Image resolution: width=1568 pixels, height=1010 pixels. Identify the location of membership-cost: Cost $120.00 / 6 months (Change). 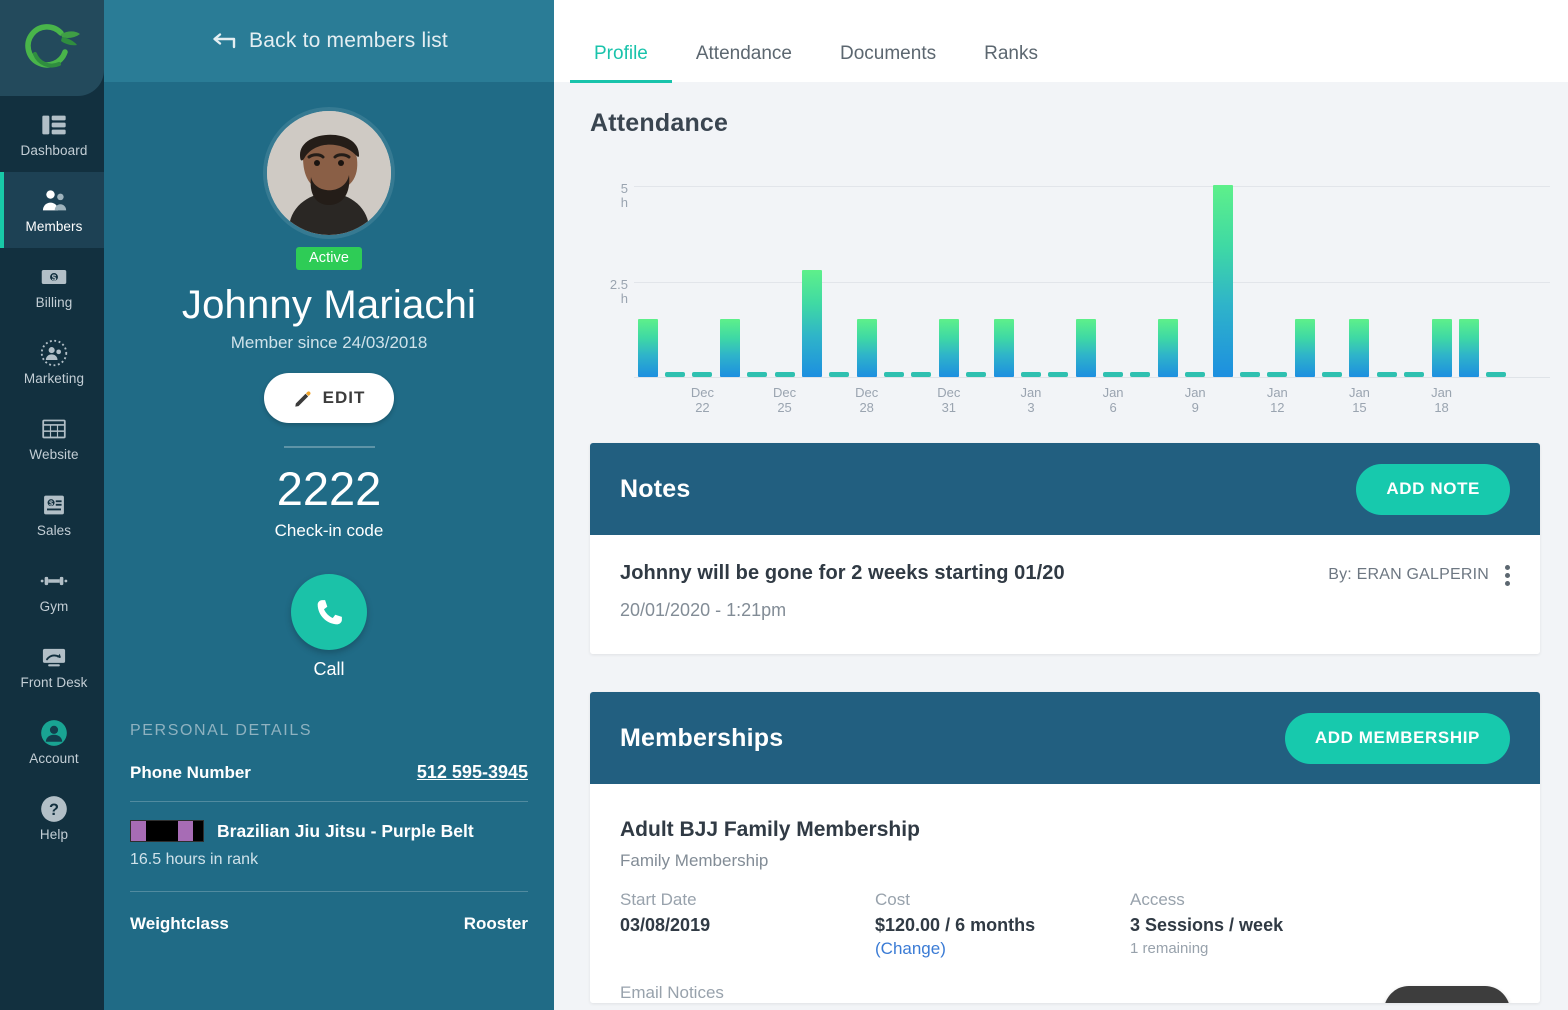
(1002, 924).